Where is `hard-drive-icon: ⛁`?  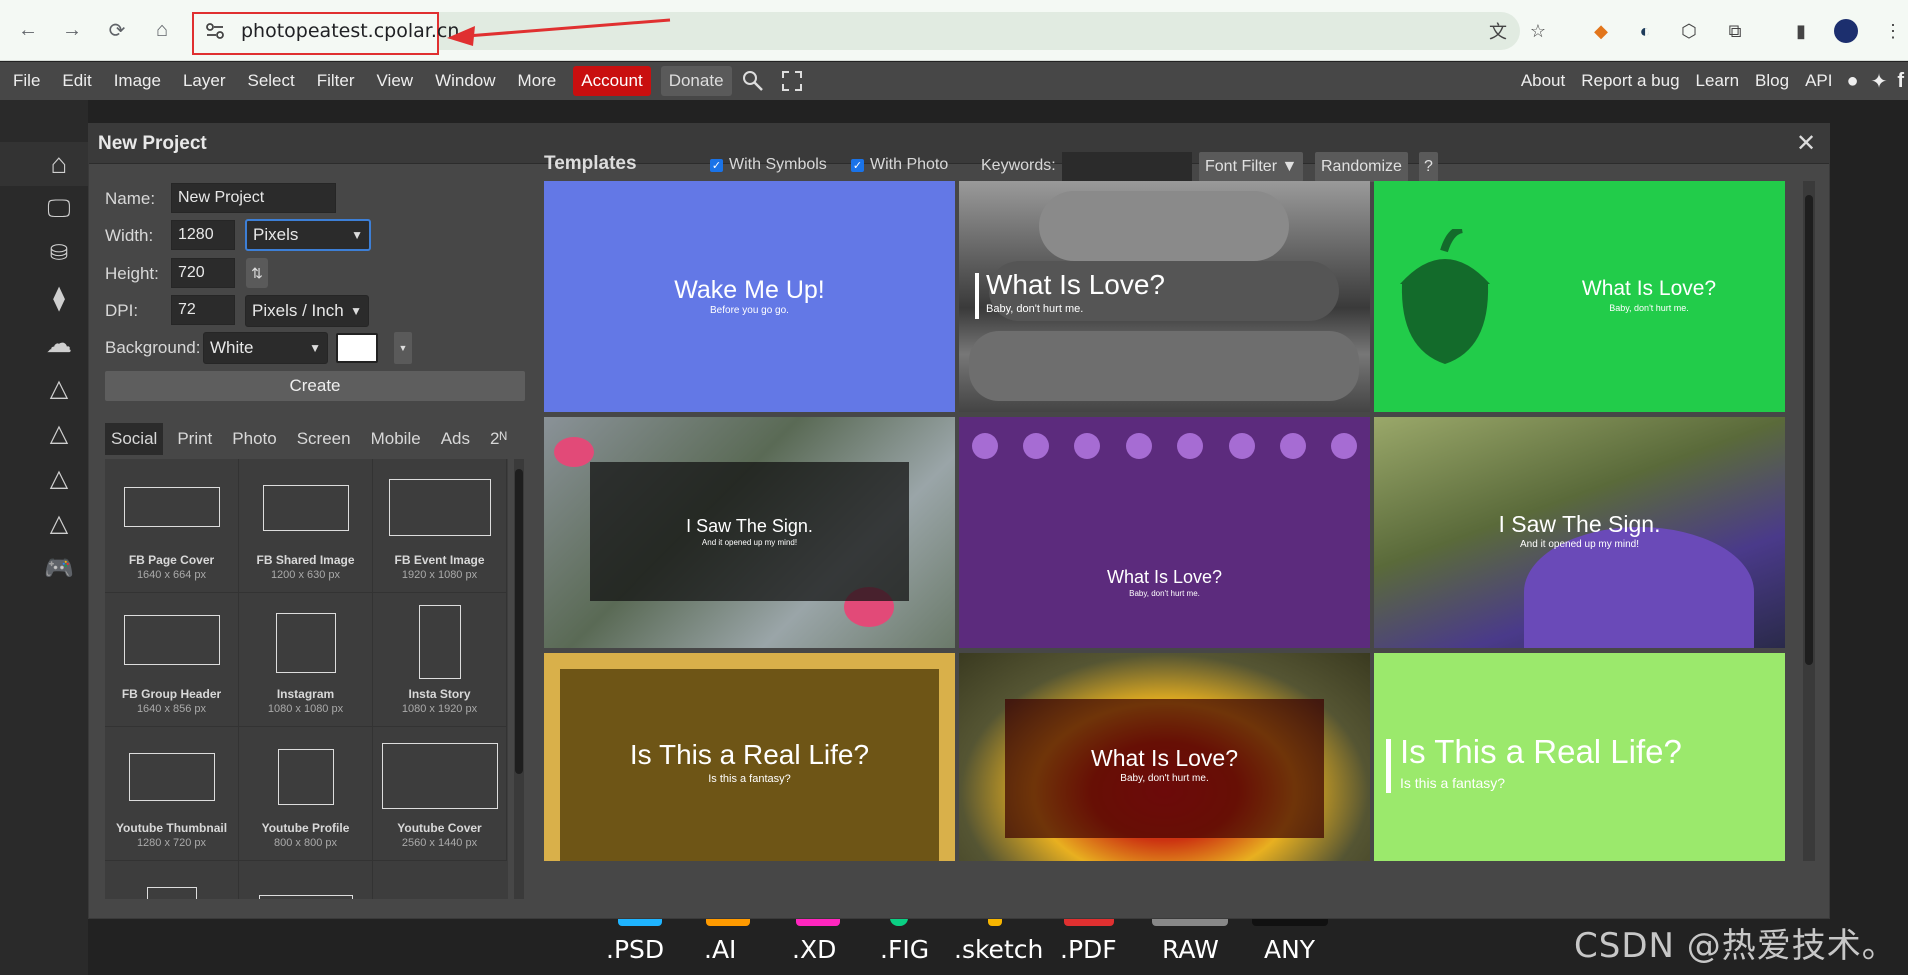
hard-drive-icon: ⛁ is located at coordinates (59, 253).